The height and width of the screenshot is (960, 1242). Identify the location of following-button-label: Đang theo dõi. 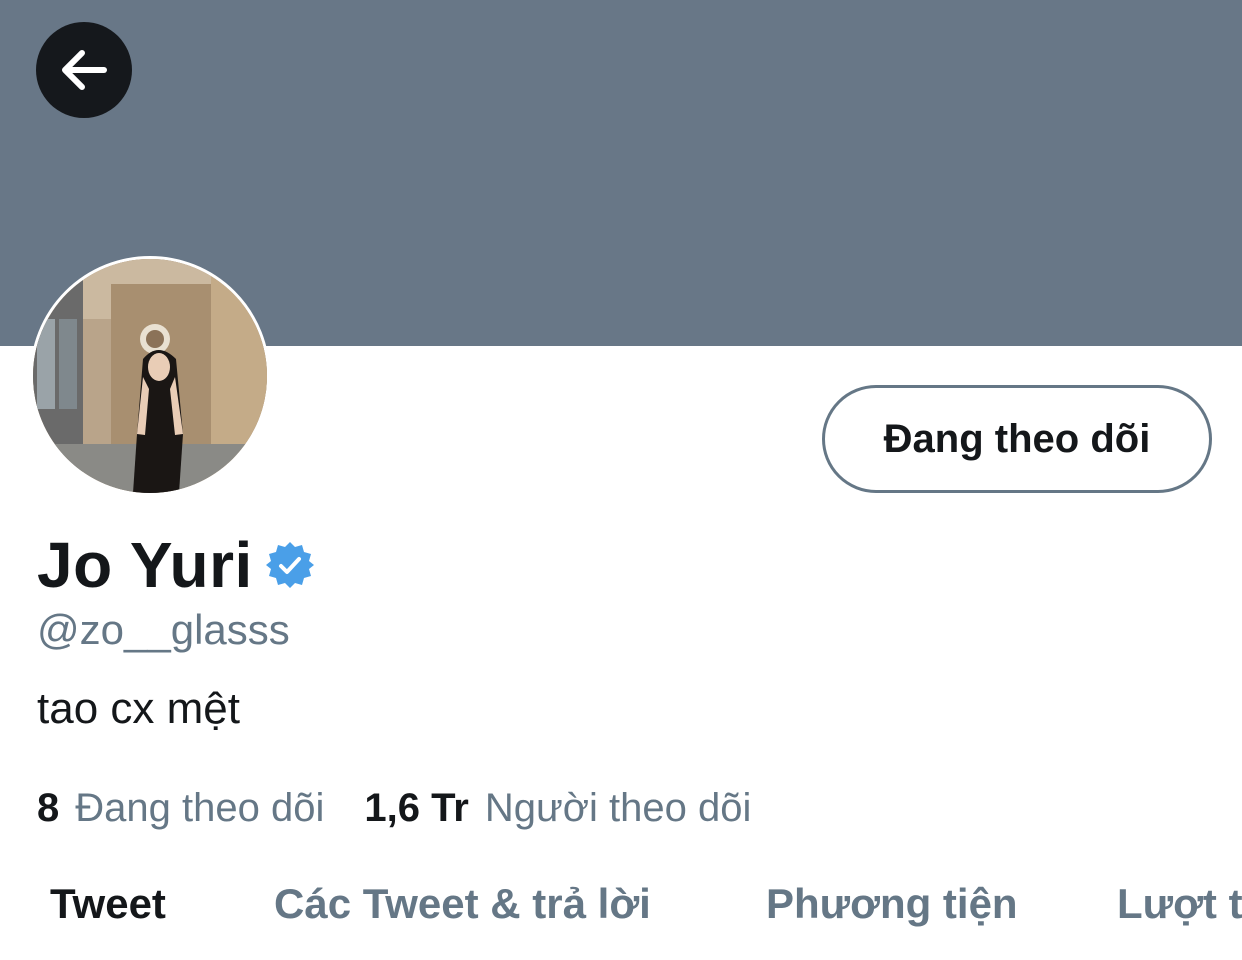
(1017, 438).